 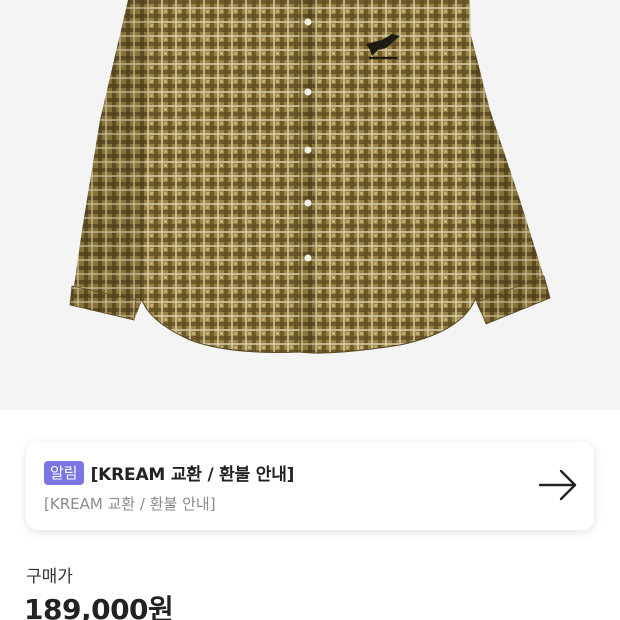 I want to click on notice-badge: 알림, so click(x=64, y=472).